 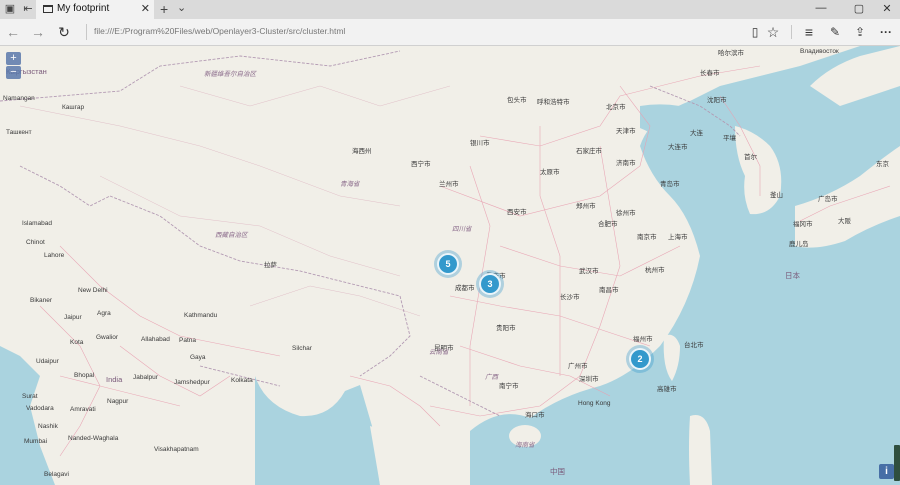 I want to click on map-label: Владивосток, so click(x=819, y=51).